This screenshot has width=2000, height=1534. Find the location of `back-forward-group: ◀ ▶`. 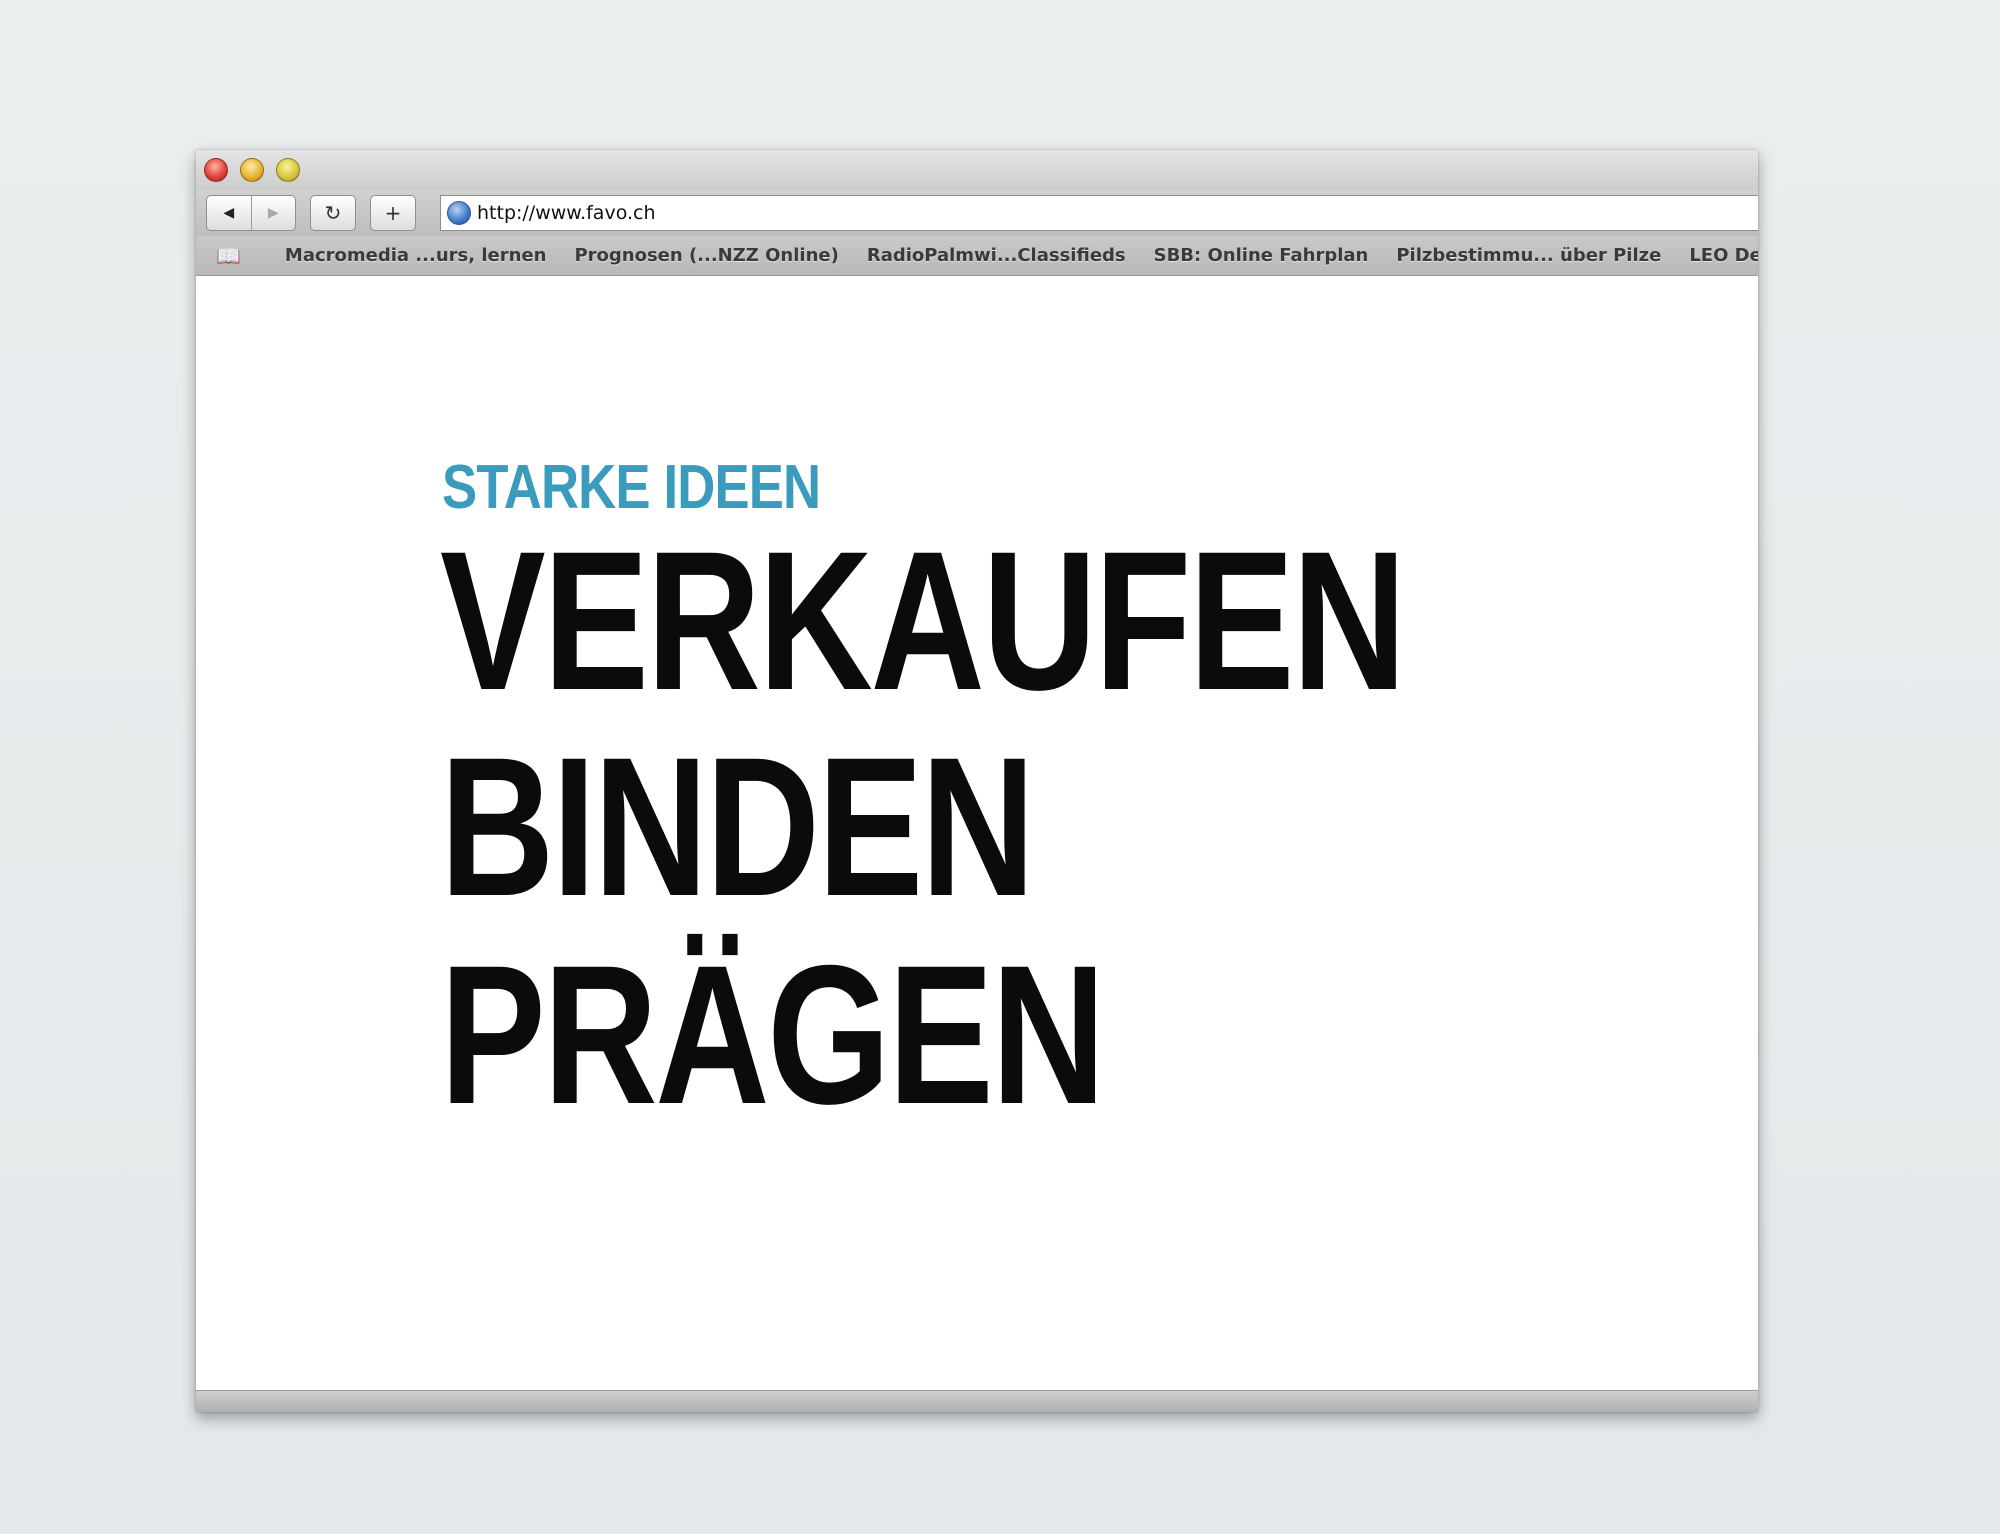

back-forward-group: ◀ ▶ is located at coordinates (251, 213).